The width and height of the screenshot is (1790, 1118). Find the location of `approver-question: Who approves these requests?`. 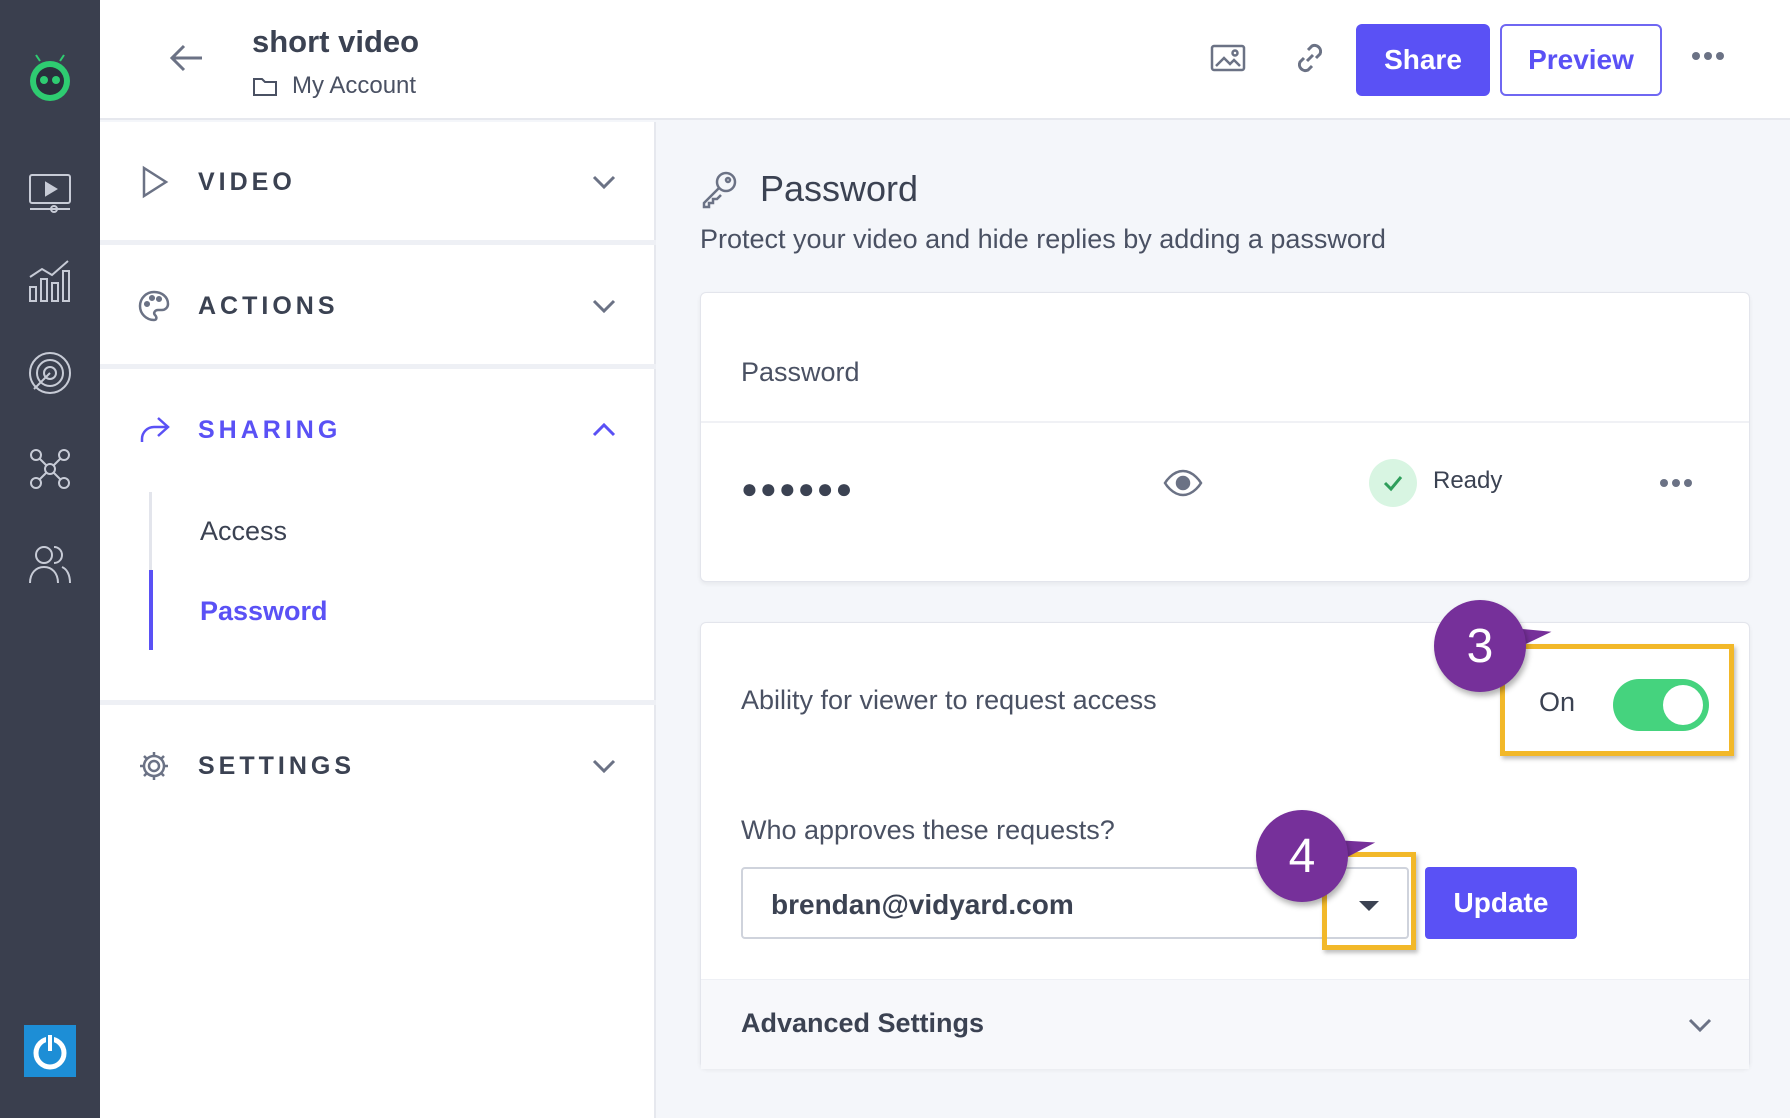

approver-question: Who approves these requests? is located at coordinates (928, 830).